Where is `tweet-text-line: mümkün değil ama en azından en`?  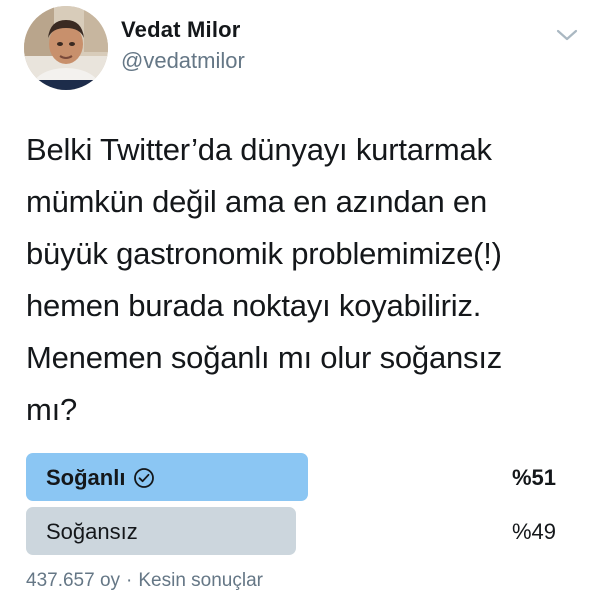
tweet-text-line: mümkün değil ama en azından en is located at coordinates (257, 201).